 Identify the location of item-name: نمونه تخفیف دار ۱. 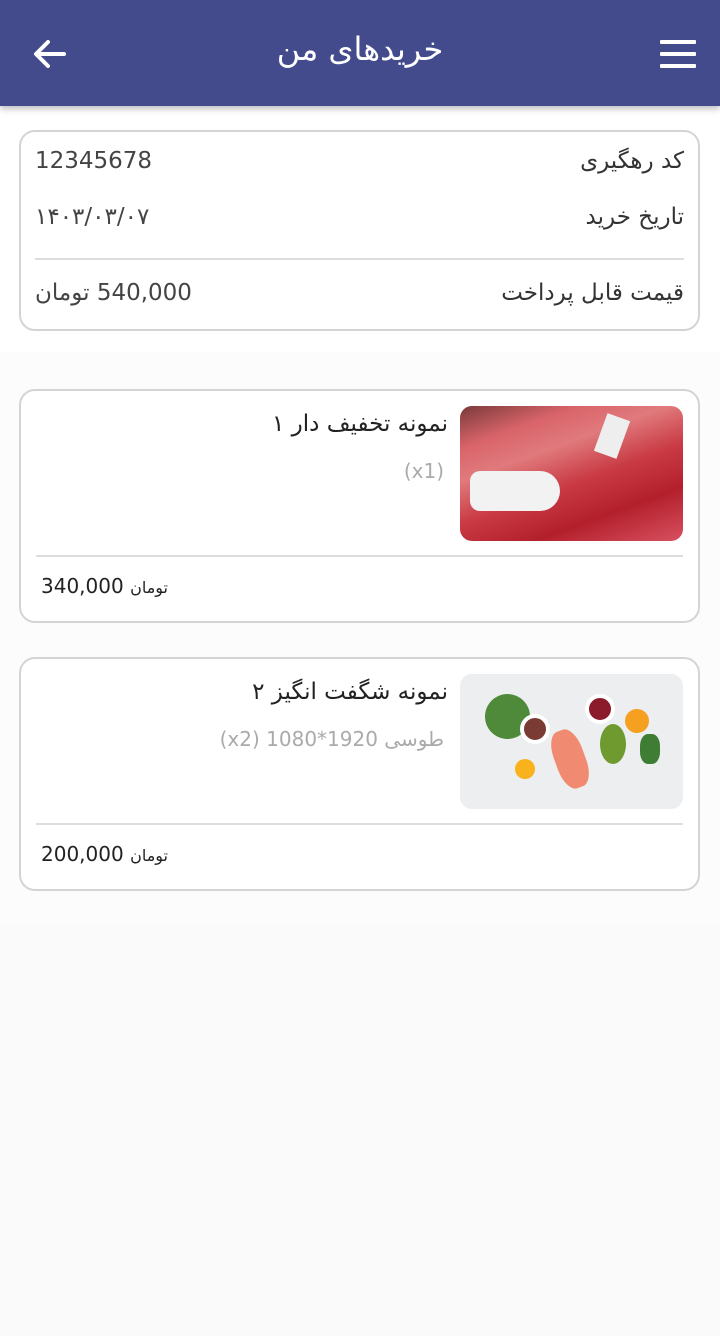
(360, 424).